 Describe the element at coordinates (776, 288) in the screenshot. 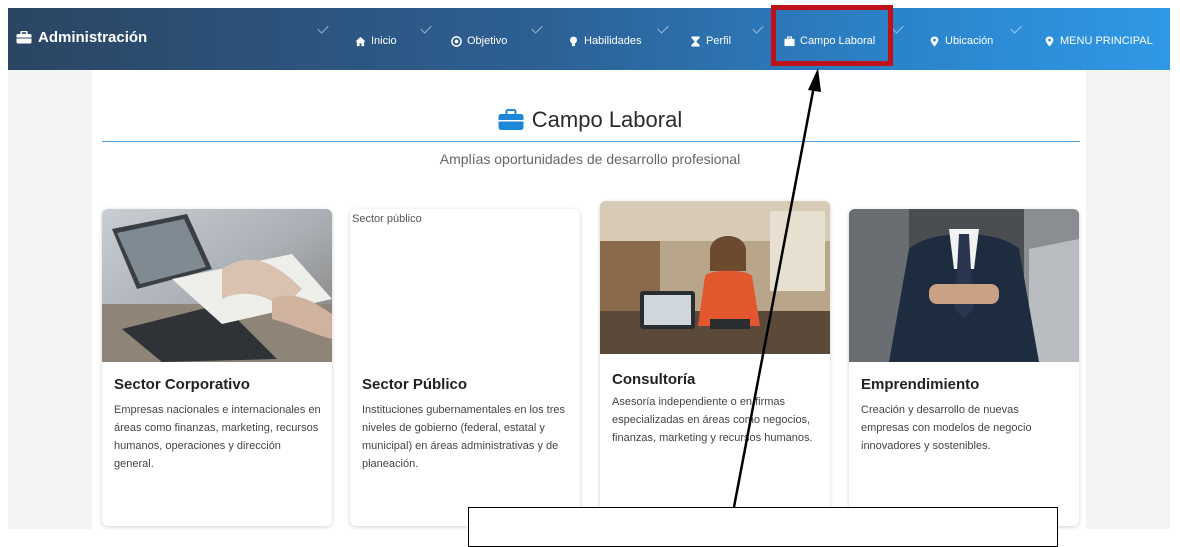

I see `annotation-arrow` at that location.